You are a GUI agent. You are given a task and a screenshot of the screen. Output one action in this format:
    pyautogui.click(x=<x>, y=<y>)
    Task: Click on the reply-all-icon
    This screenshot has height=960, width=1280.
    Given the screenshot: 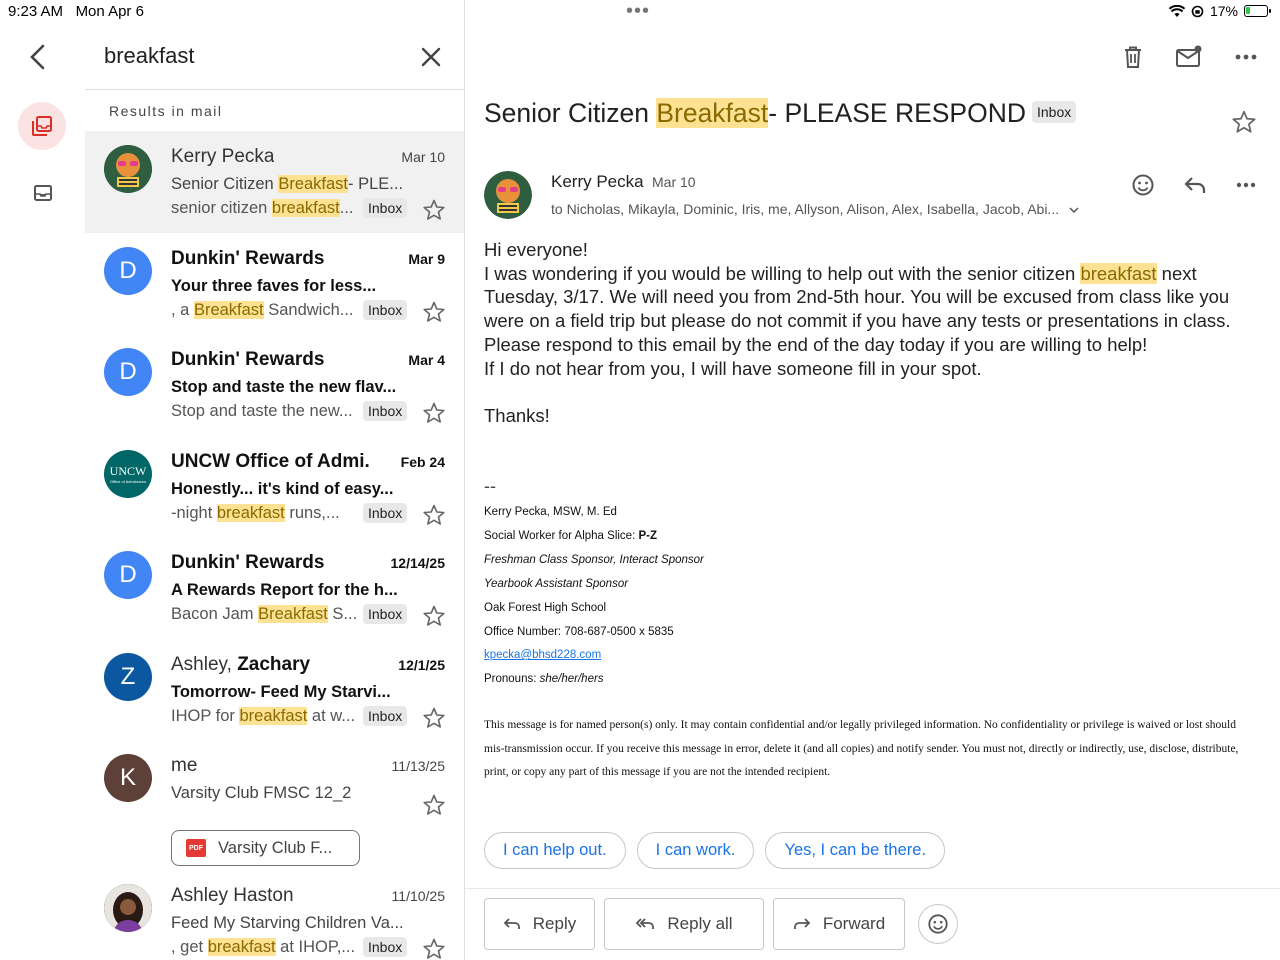 What is the action you would take?
    pyautogui.click(x=645, y=923)
    